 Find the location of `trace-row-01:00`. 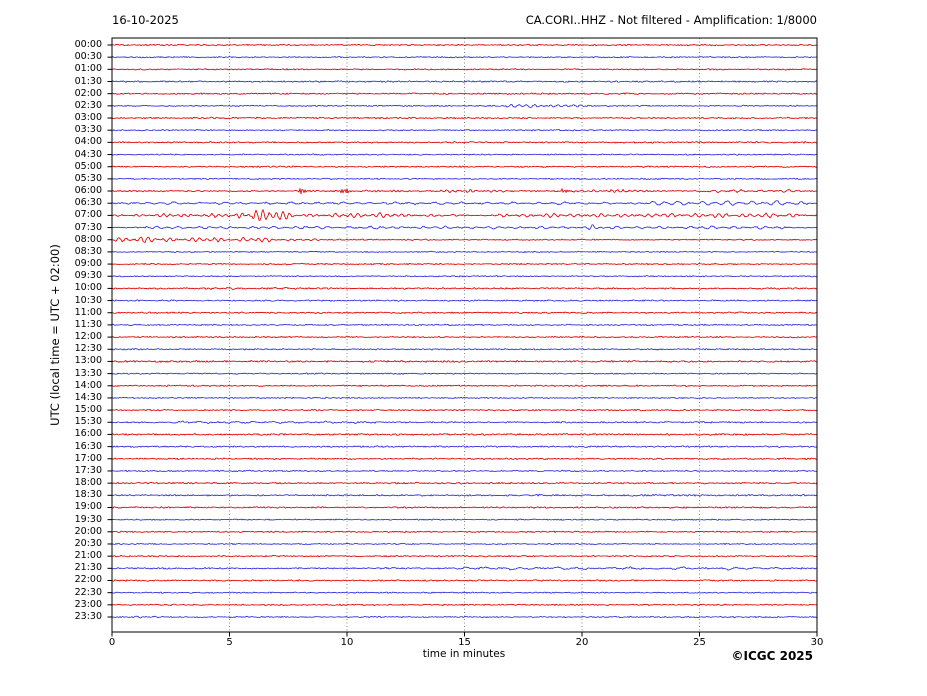

trace-row-01:00 is located at coordinates (464, 69).